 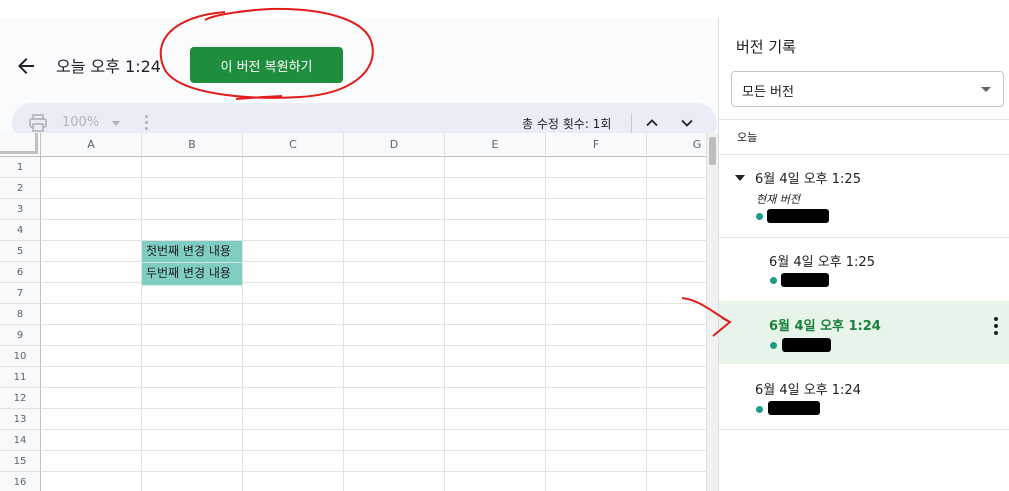 What do you see at coordinates (495, 145) in the screenshot?
I see `column-header-e: E` at bounding box center [495, 145].